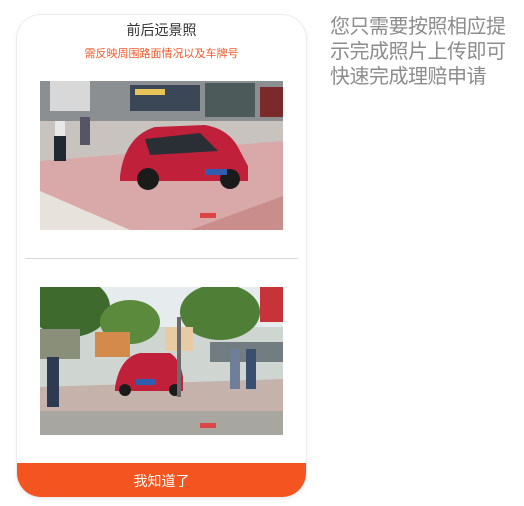 The height and width of the screenshot is (506, 524). I want to click on example-photo-rear, so click(161, 361).